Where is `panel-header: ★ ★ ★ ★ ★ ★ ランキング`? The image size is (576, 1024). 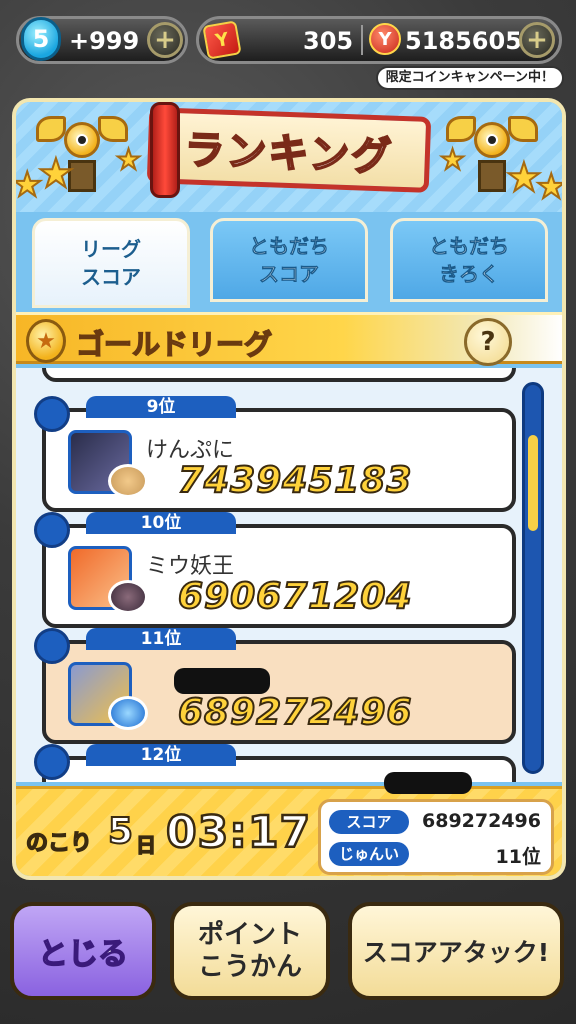
panel-header: ★ ★ ★ ★ ★ ★ ランキング is located at coordinates (289, 157).